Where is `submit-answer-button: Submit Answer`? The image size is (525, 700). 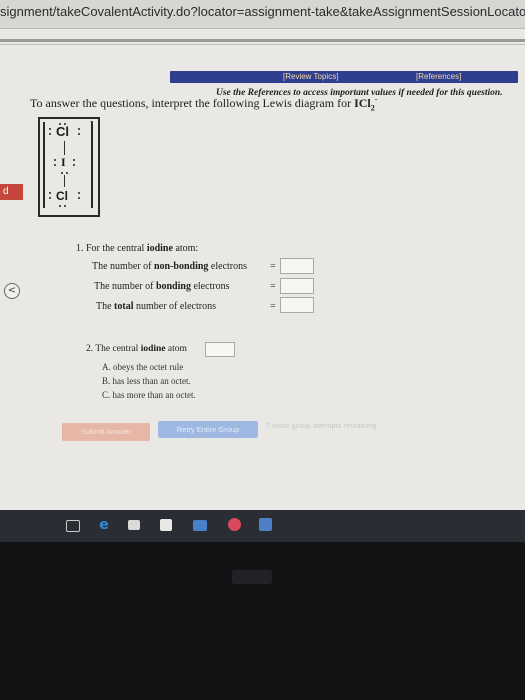
submit-answer-button: Submit Answer is located at coordinates (106, 432).